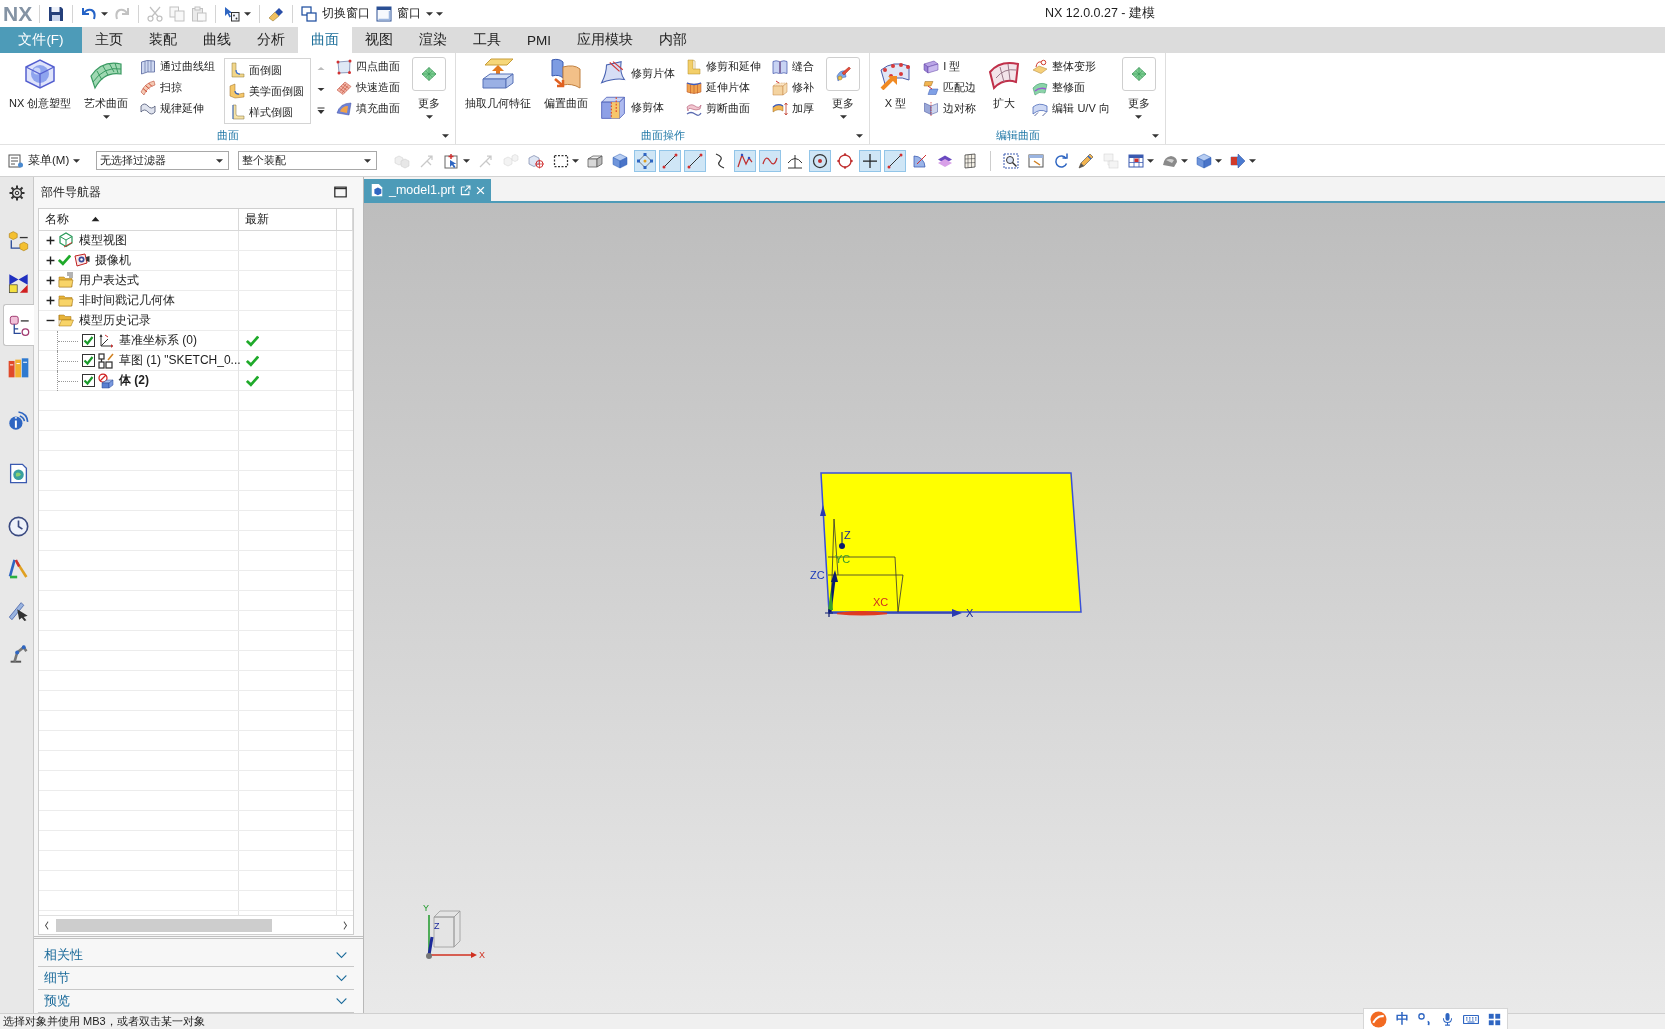 The width and height of the screenshot is (1665, 1029). I want to click on ribbon-tab: 曲线, so click(217, 40).